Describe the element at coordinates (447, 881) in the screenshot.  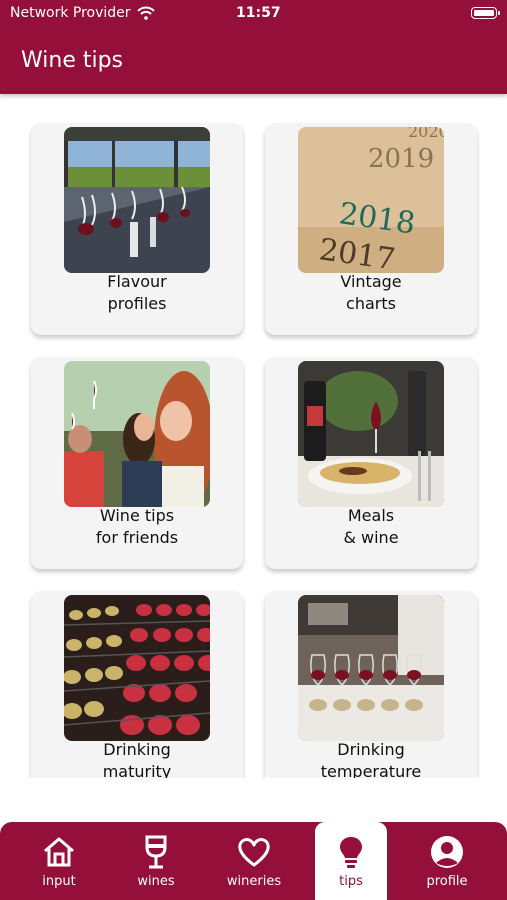
I see `tab-label: profile` at that location.